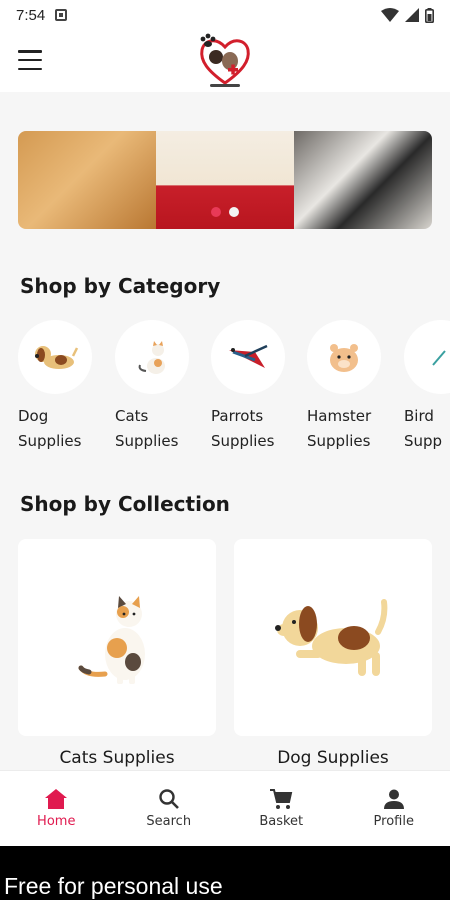 Image resolution: width=450 pixels, height=900 pixels. Describe the element at coordinates (390, 15) in the screenshot. I see `wifi-icon` at that location.